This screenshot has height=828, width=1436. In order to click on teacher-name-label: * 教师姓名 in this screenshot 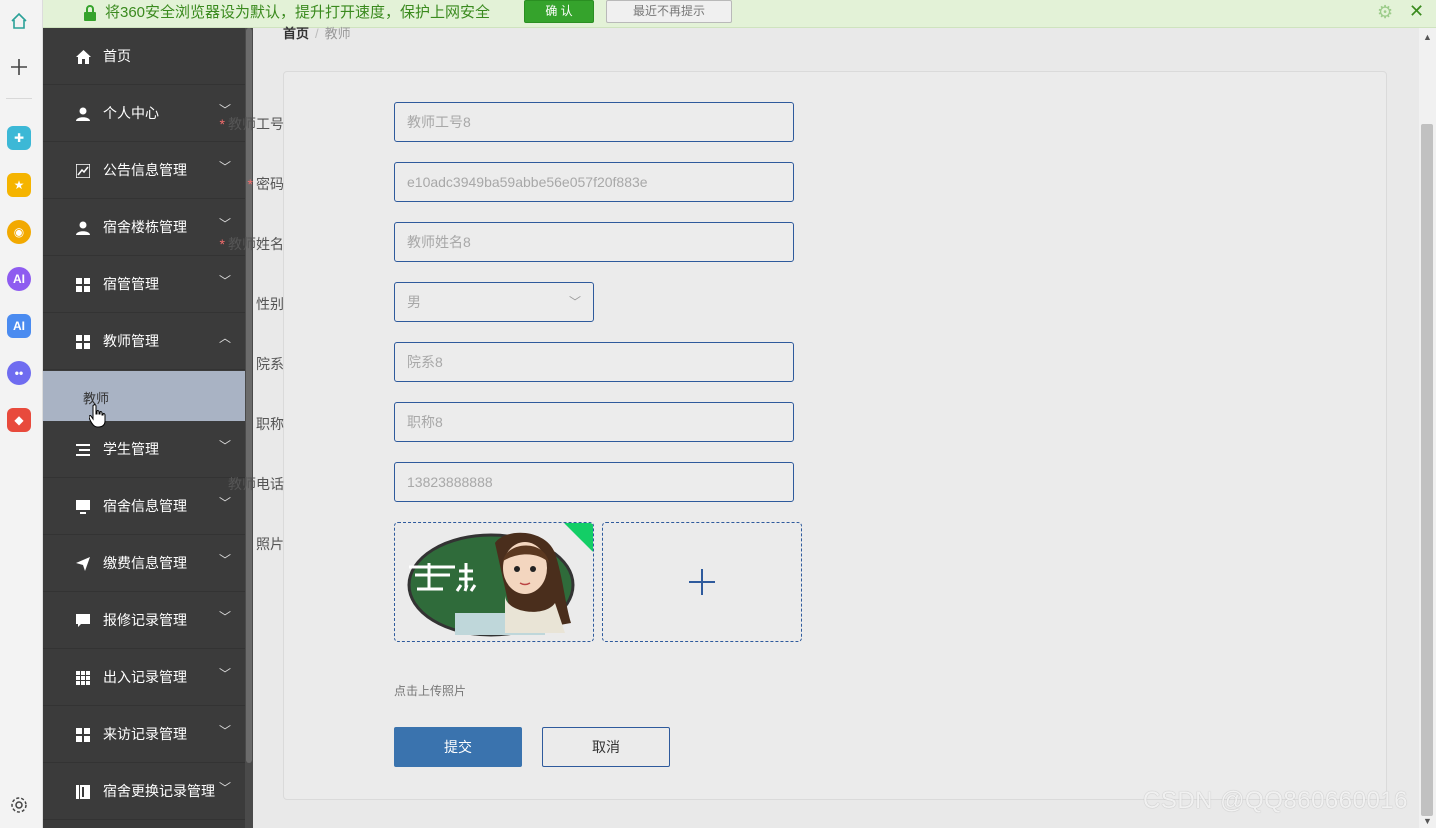, I will do `click(234, 244)`.